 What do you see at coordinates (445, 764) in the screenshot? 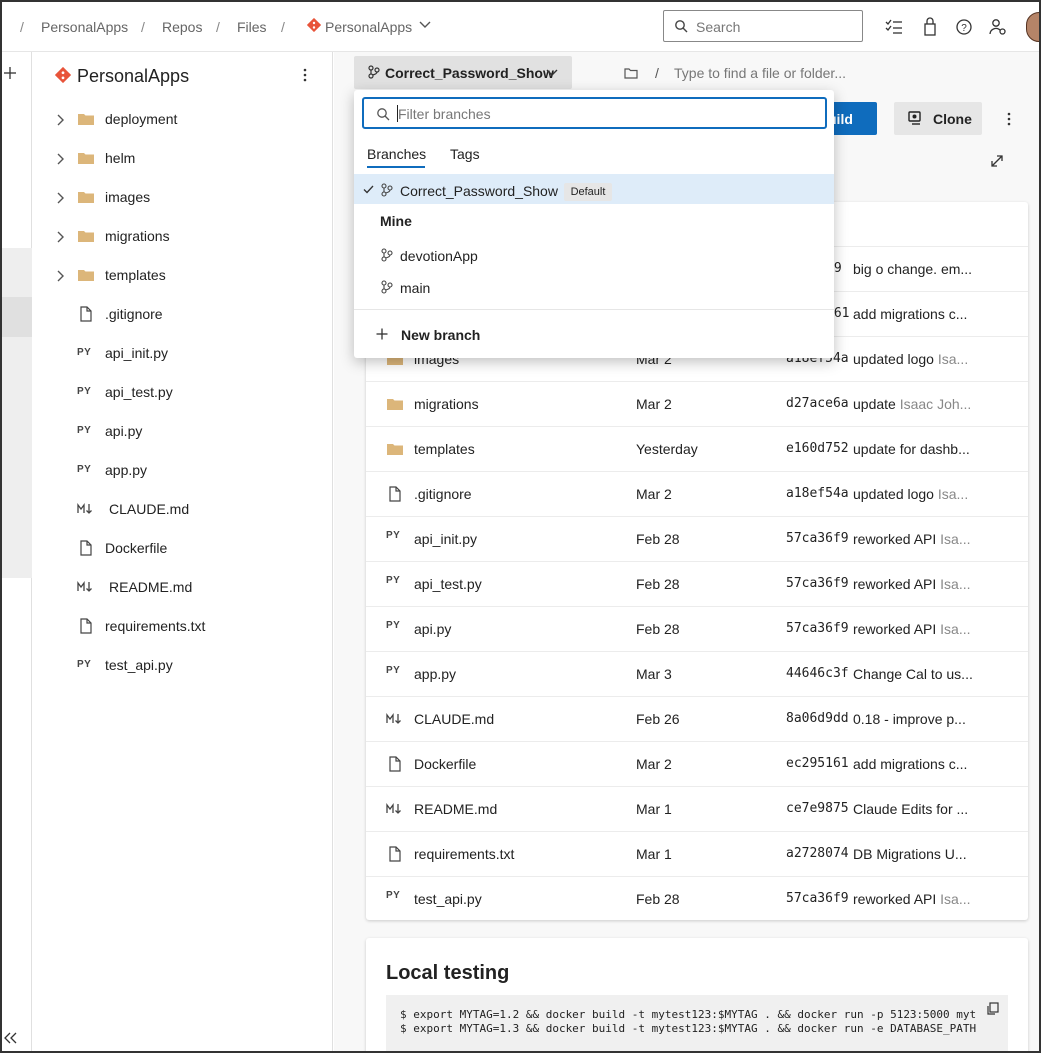
I see `file-name: Dockerfile` at bounding box center [445, 764].